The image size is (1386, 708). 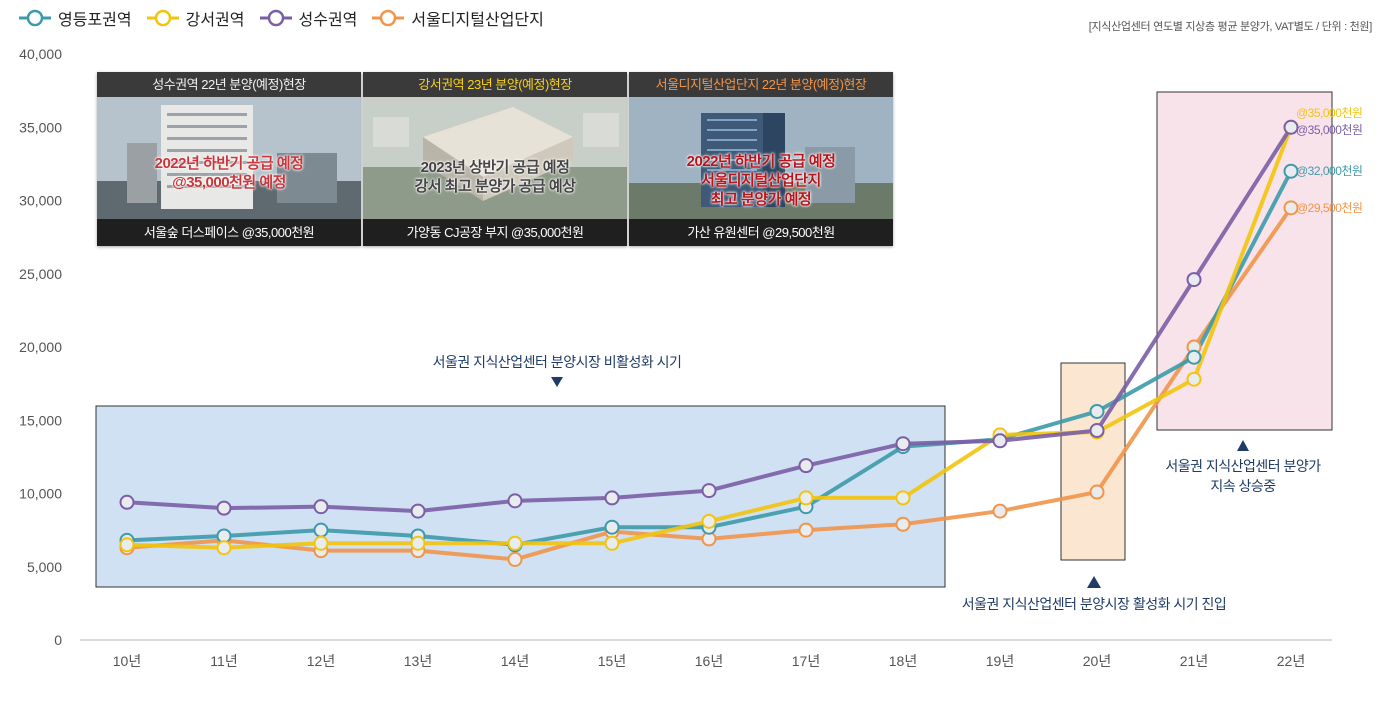 What do you see at coordinates (1291, 661) in the screenshot?
I see `x-tick-label: 22년` at bounding box center [1291, 661].